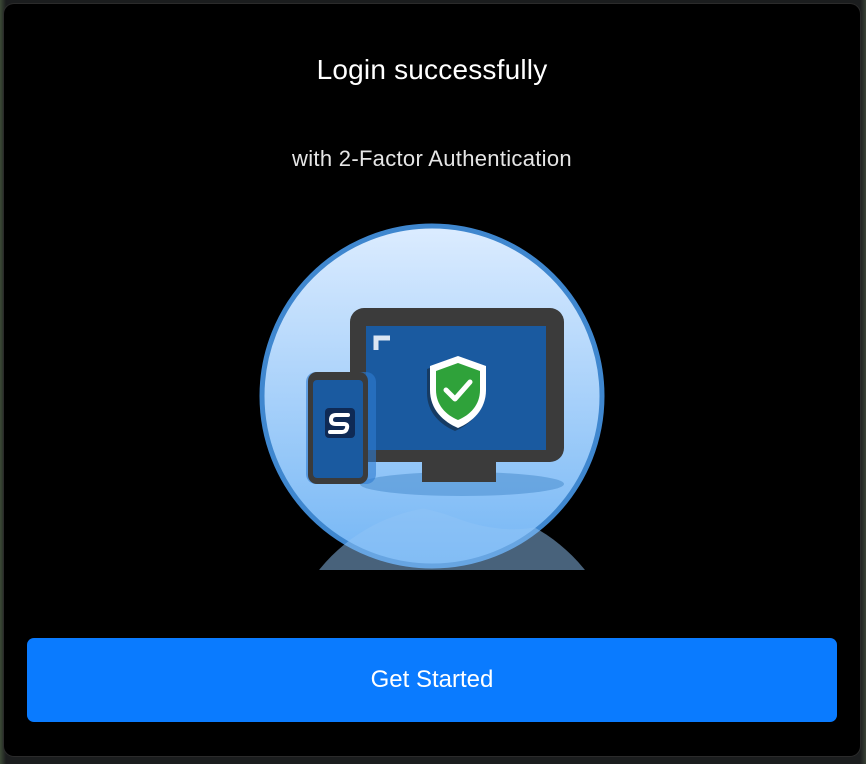 This screenshot has width=866, height=764. What do you see at coordinates (432, 69) in the screenshot?
I see `dialog-title: Login successfully` at bounding box center [432, 69].